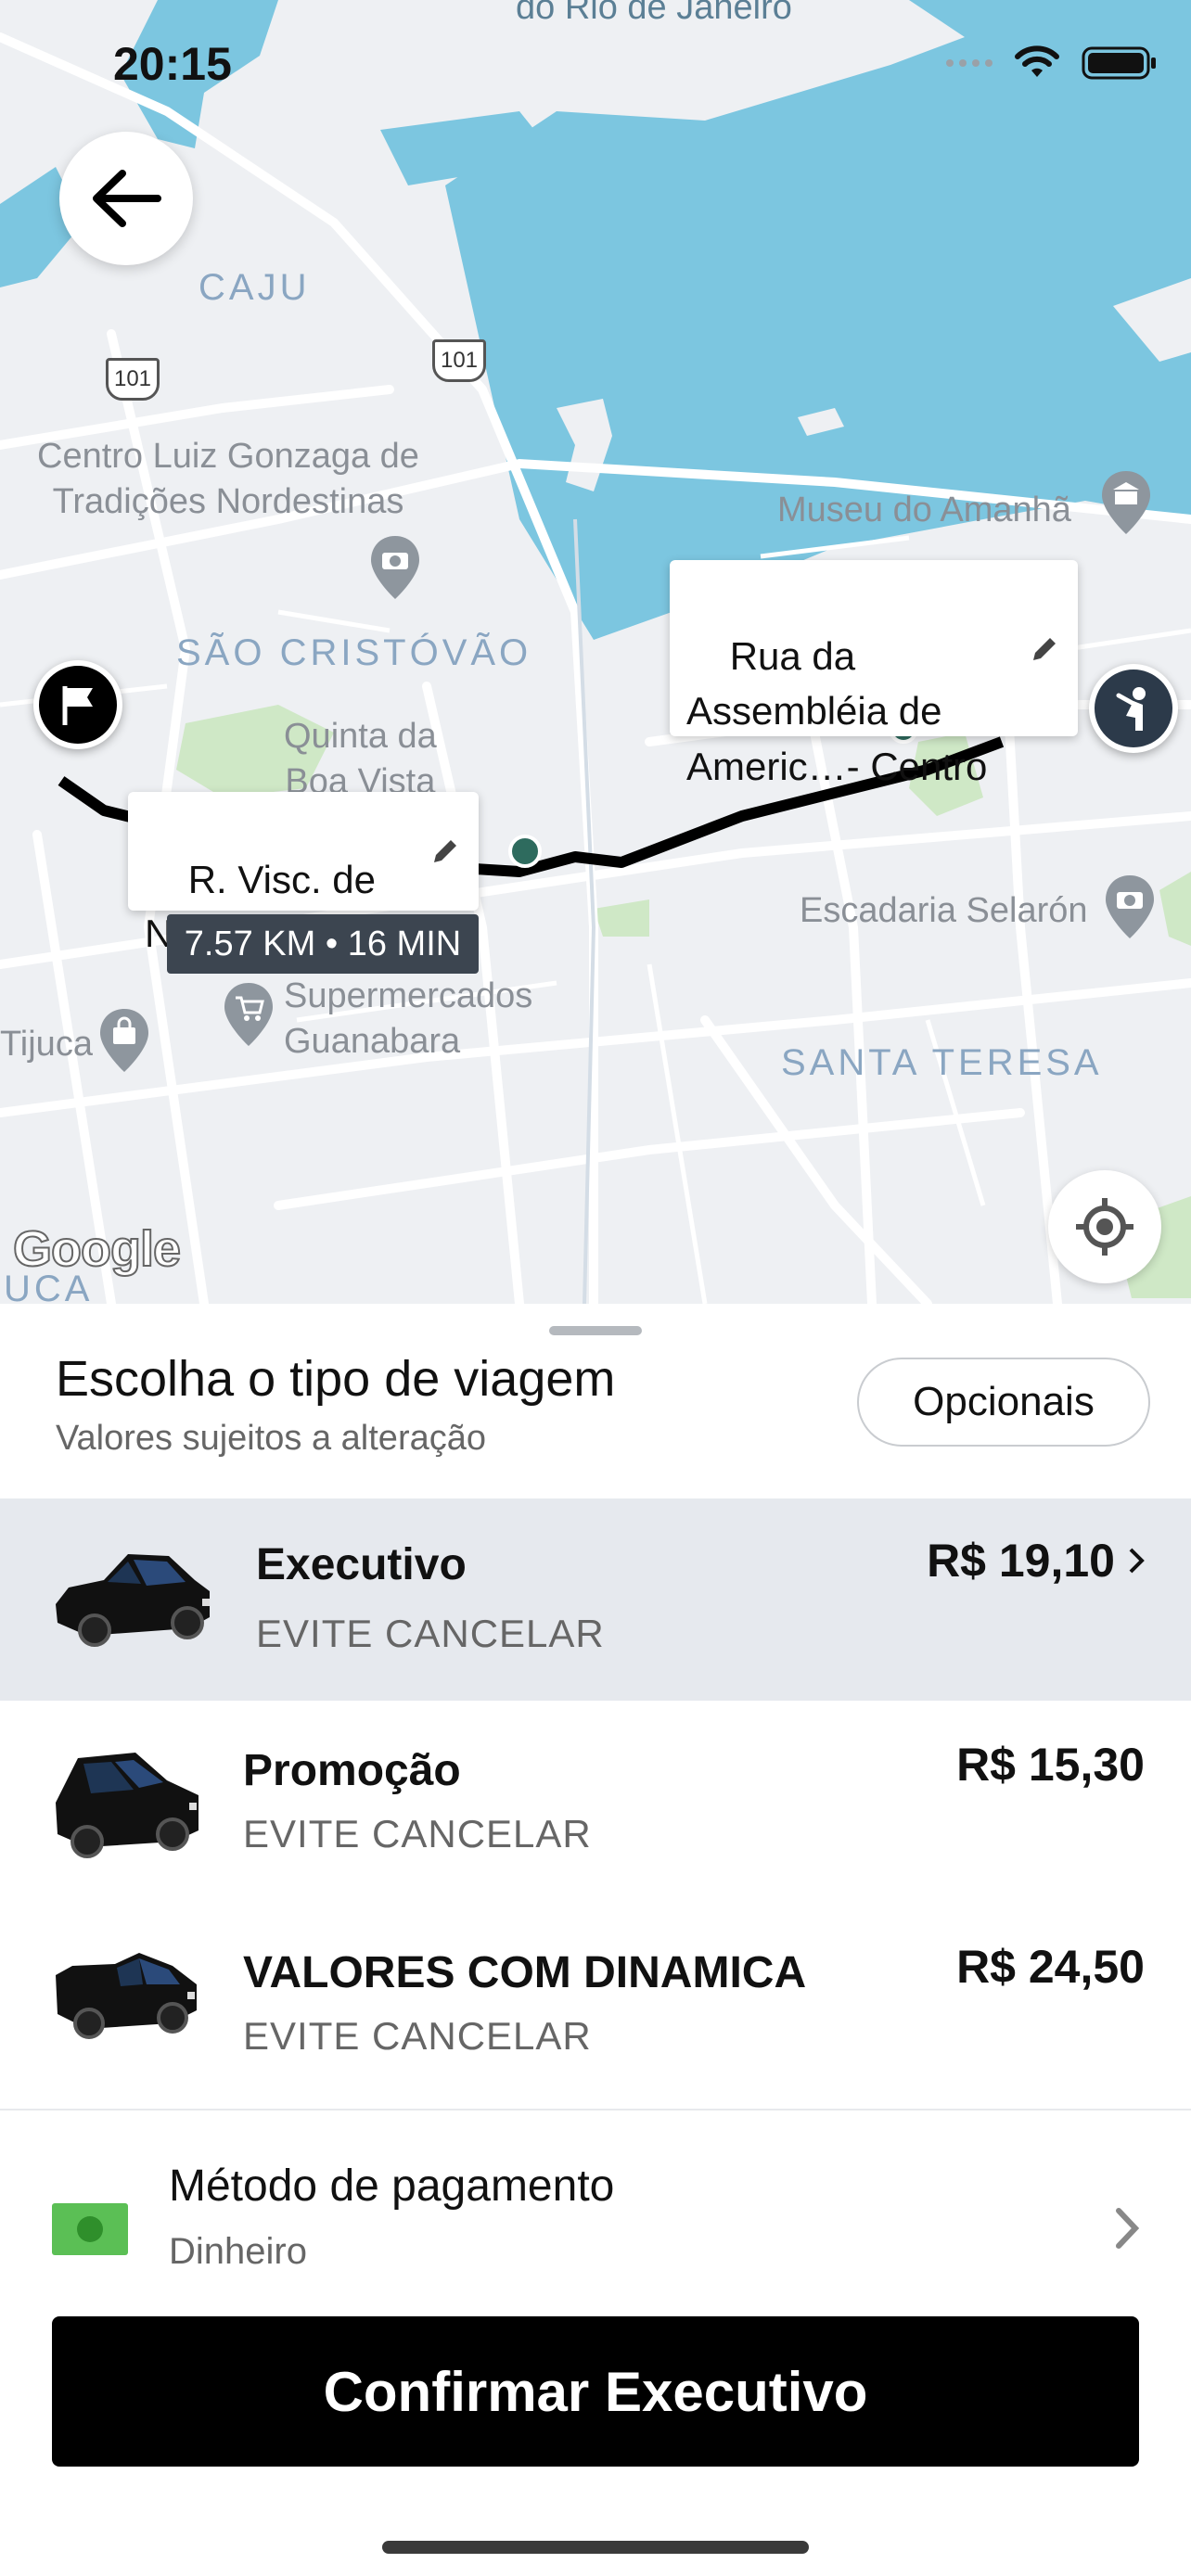  What do you see at coordinates (654, 13) in the screenshot?
I see `map-label: do Rio de Janeiro` at bounding box center [654, 13].